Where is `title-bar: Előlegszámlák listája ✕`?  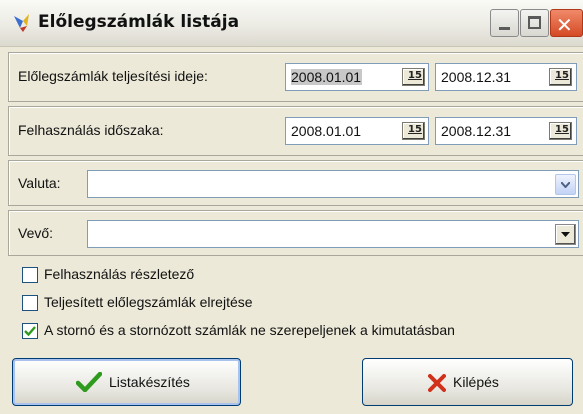
title-bar: Előlegszámlák listája ✕ is located at coordinates (291, 23).